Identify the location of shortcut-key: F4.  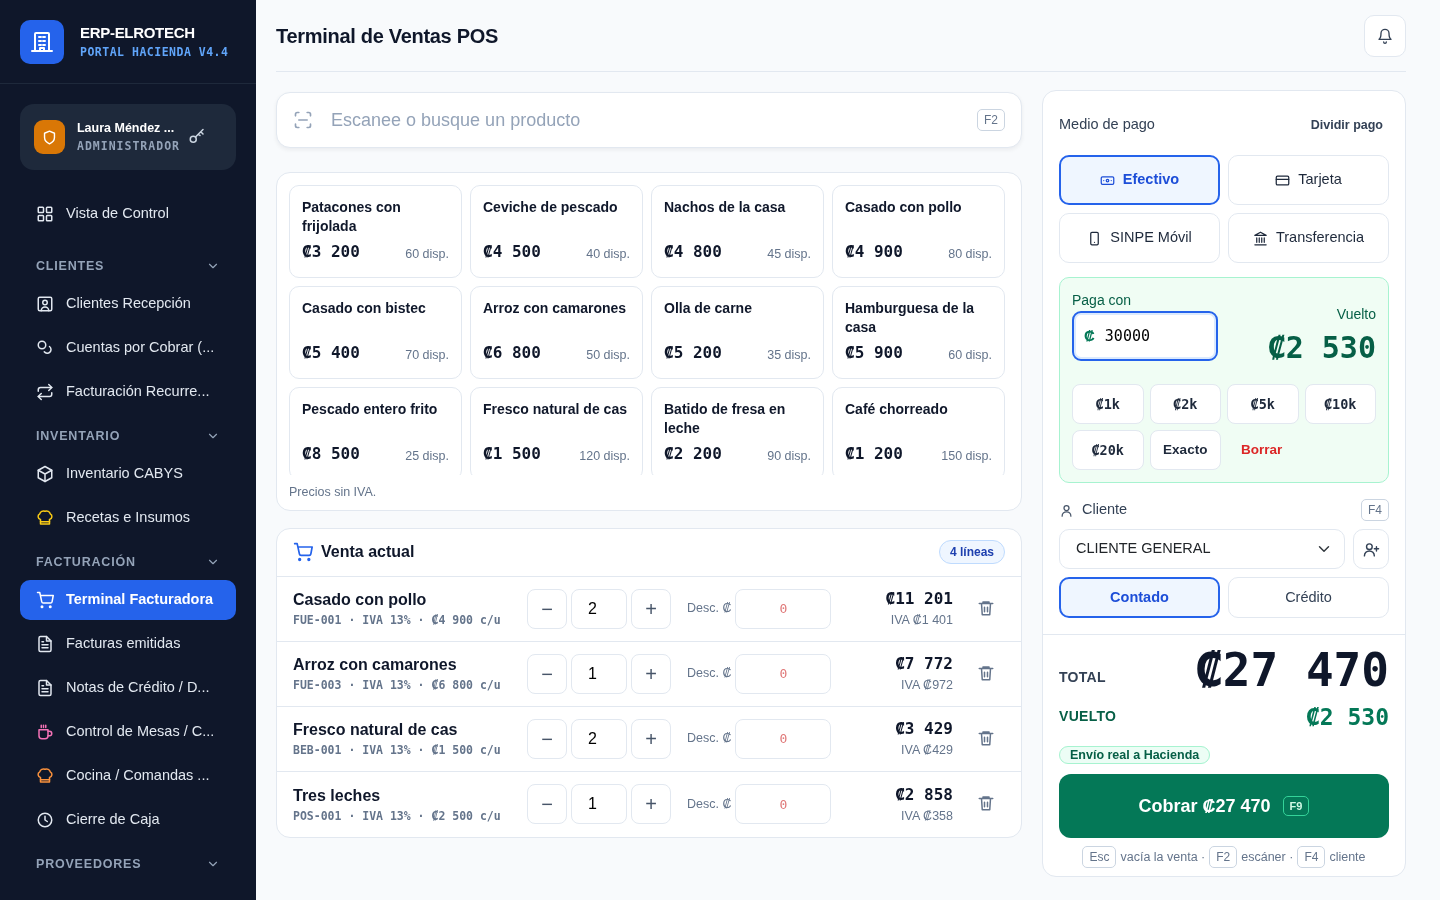
(1311, 857).